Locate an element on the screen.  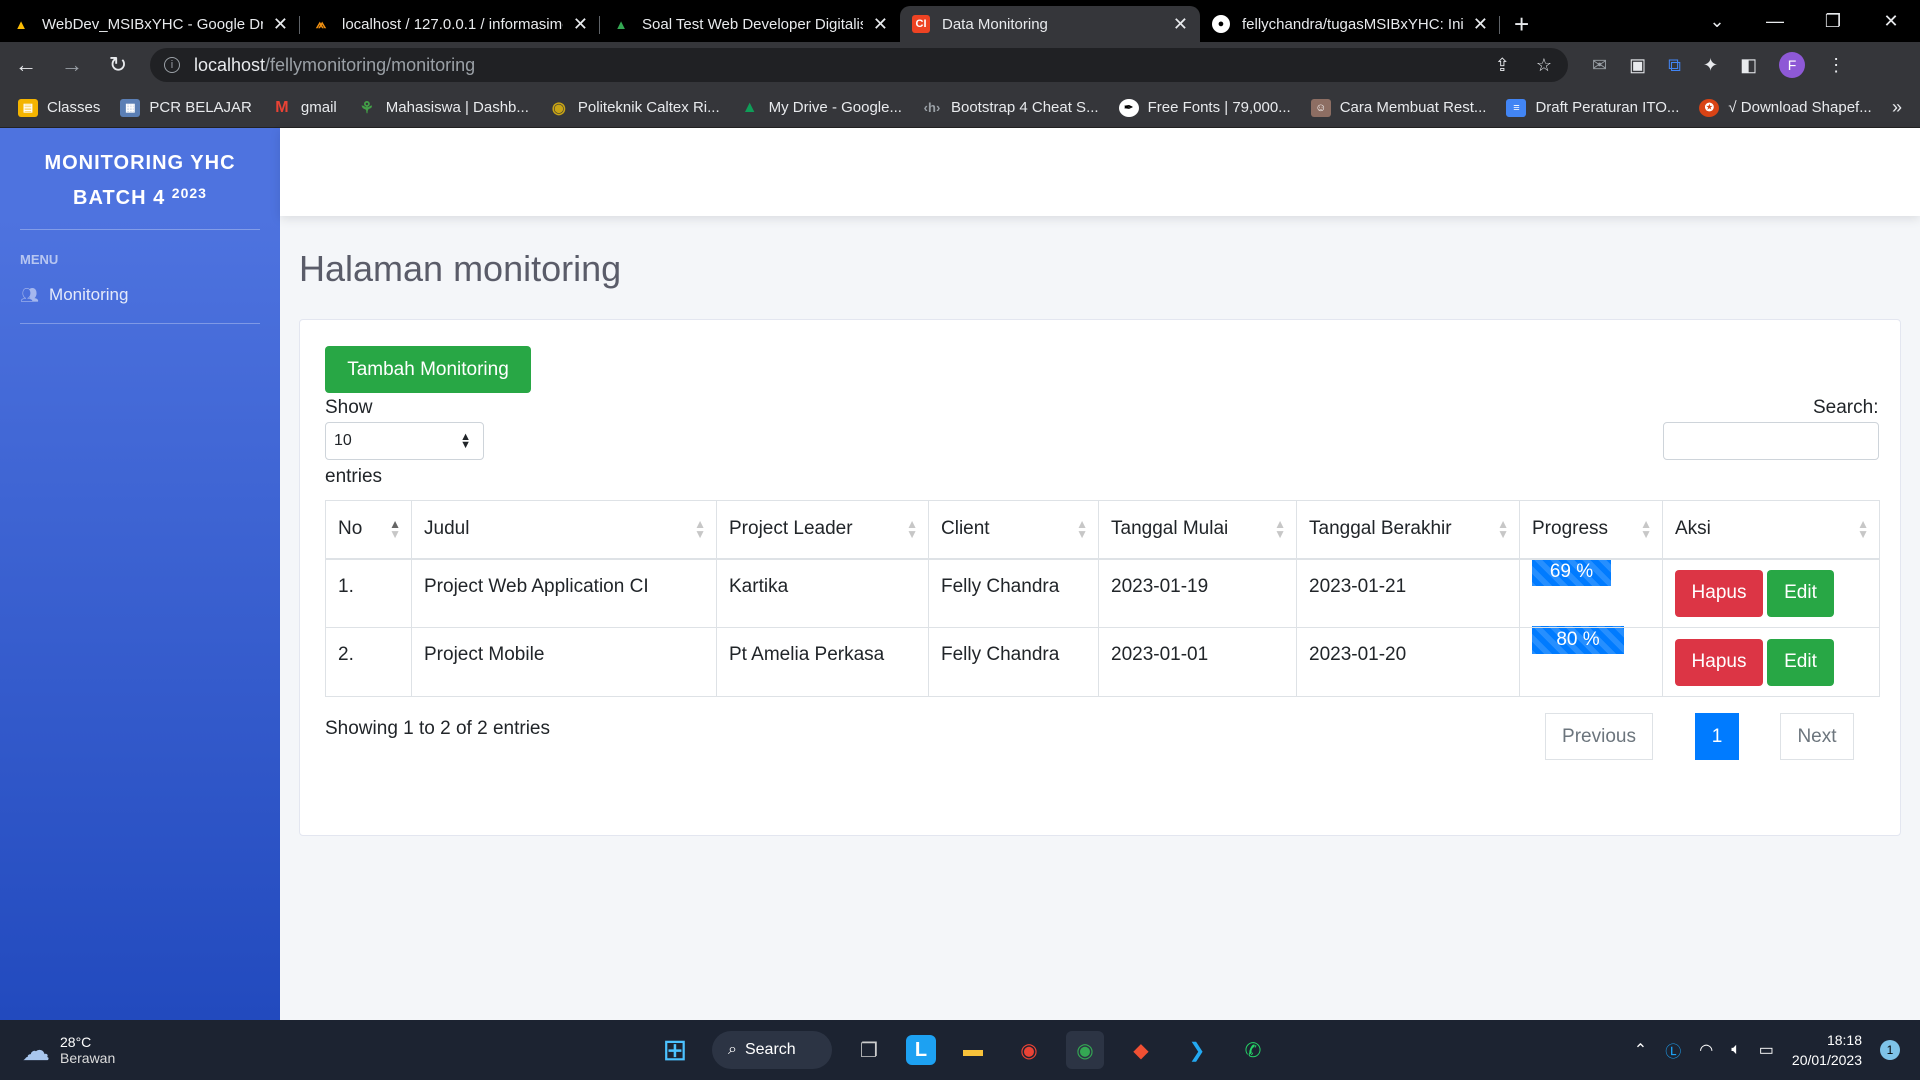
browser-tab: ● fellychandra/tugasMSIBxYHC: Ini ✕ is located at coordinates (1350, 24).